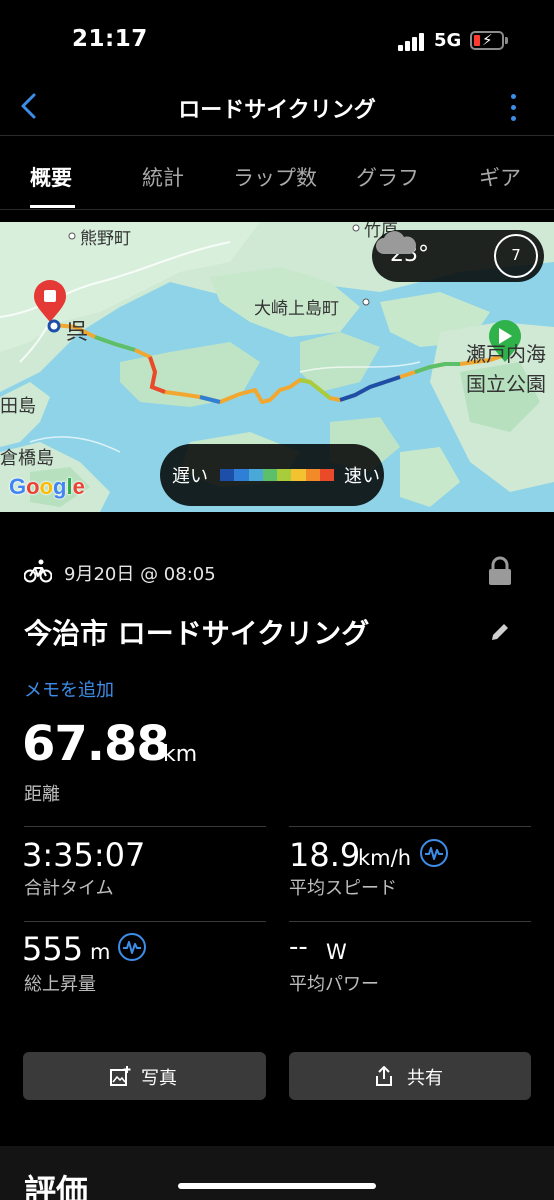 The width and height of the screenshot is (554, 1200). Describe the element at coordinates (51, 177) in the screenshot. I see `tab-overview: 概要` at that location.